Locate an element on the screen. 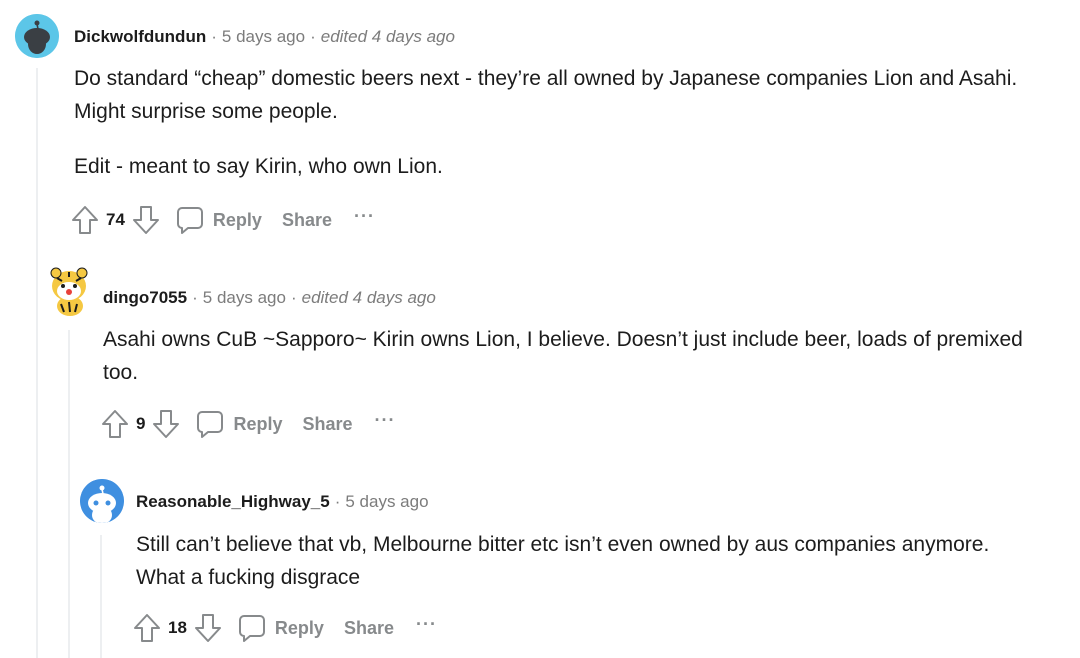 This screenshot has width=1080, height=658. author-name: dingo7055 is located at coordinates (145, 297).